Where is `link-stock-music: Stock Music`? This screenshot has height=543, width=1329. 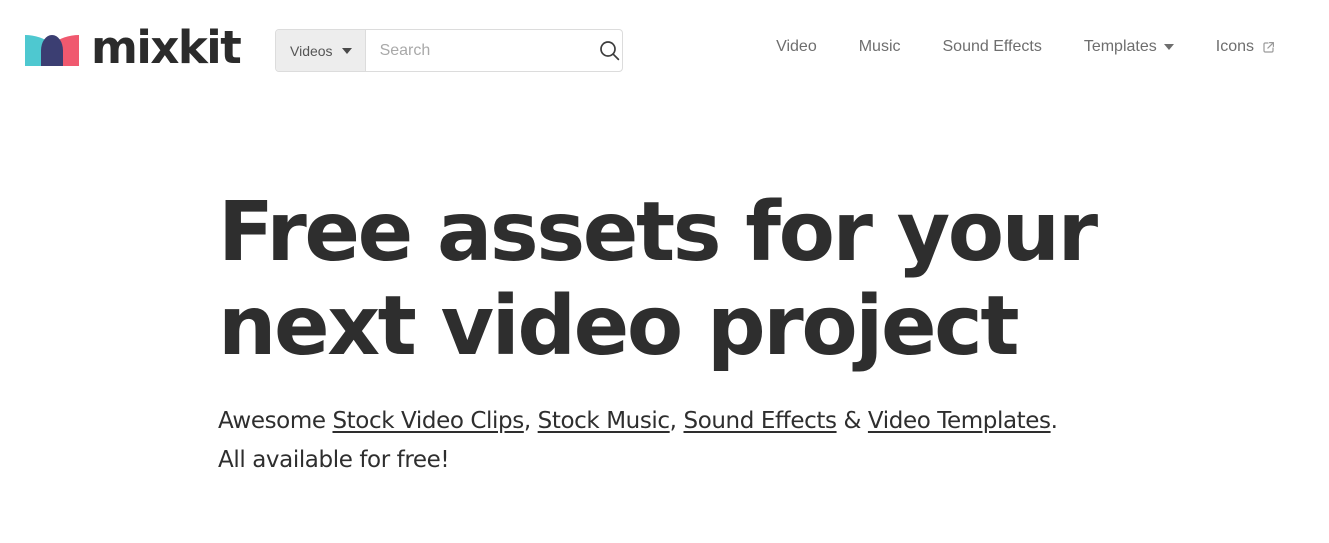 link-stock-music: Stock Music is located at coordinates (604, 421).